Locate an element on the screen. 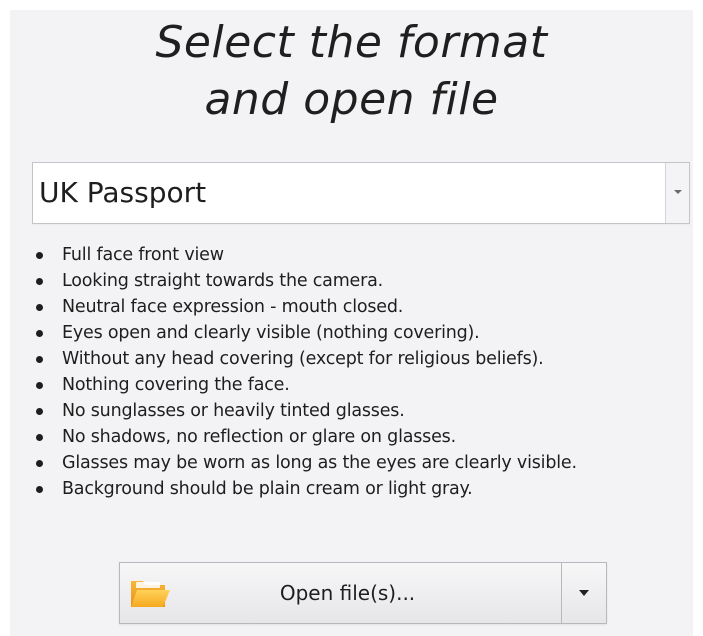  title-line-1: Select the format is located at coordinates (351, 42).